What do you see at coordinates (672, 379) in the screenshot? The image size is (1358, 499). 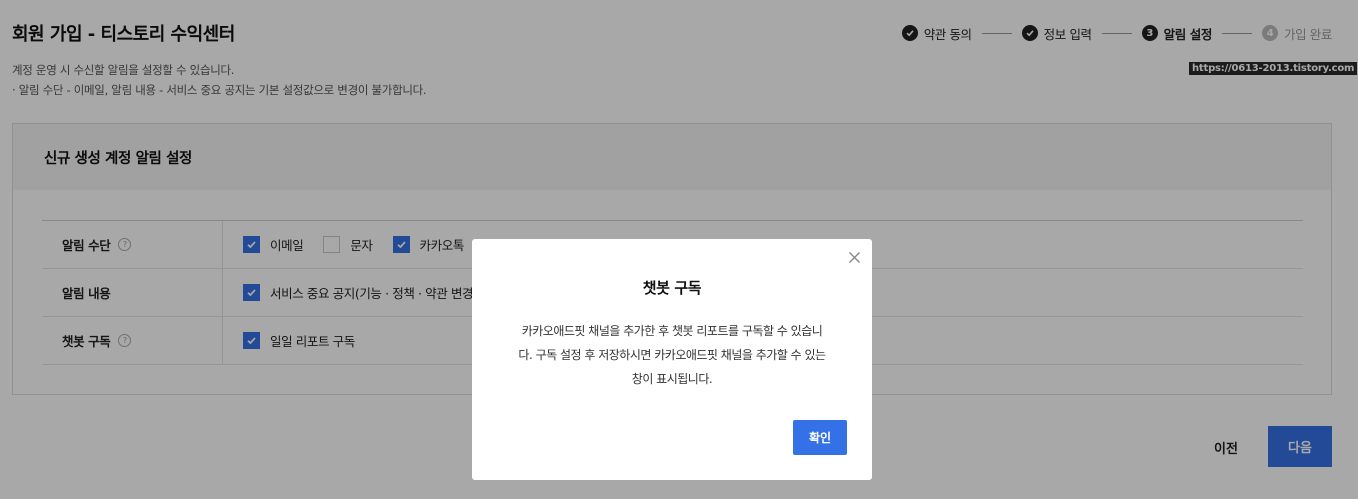 I see `modal-body-line: 창이 표시됩니다.` at bounding box center [672, 379].